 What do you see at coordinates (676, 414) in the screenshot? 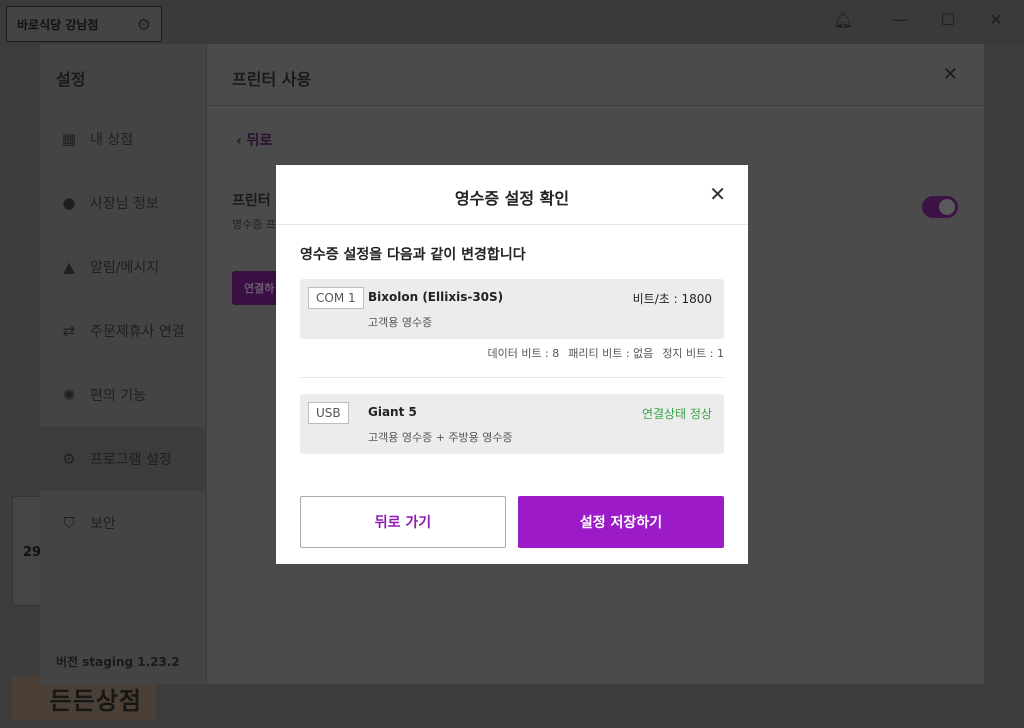
I see `connection-status: 연결상태 정상` at bounding box center [676, 414].